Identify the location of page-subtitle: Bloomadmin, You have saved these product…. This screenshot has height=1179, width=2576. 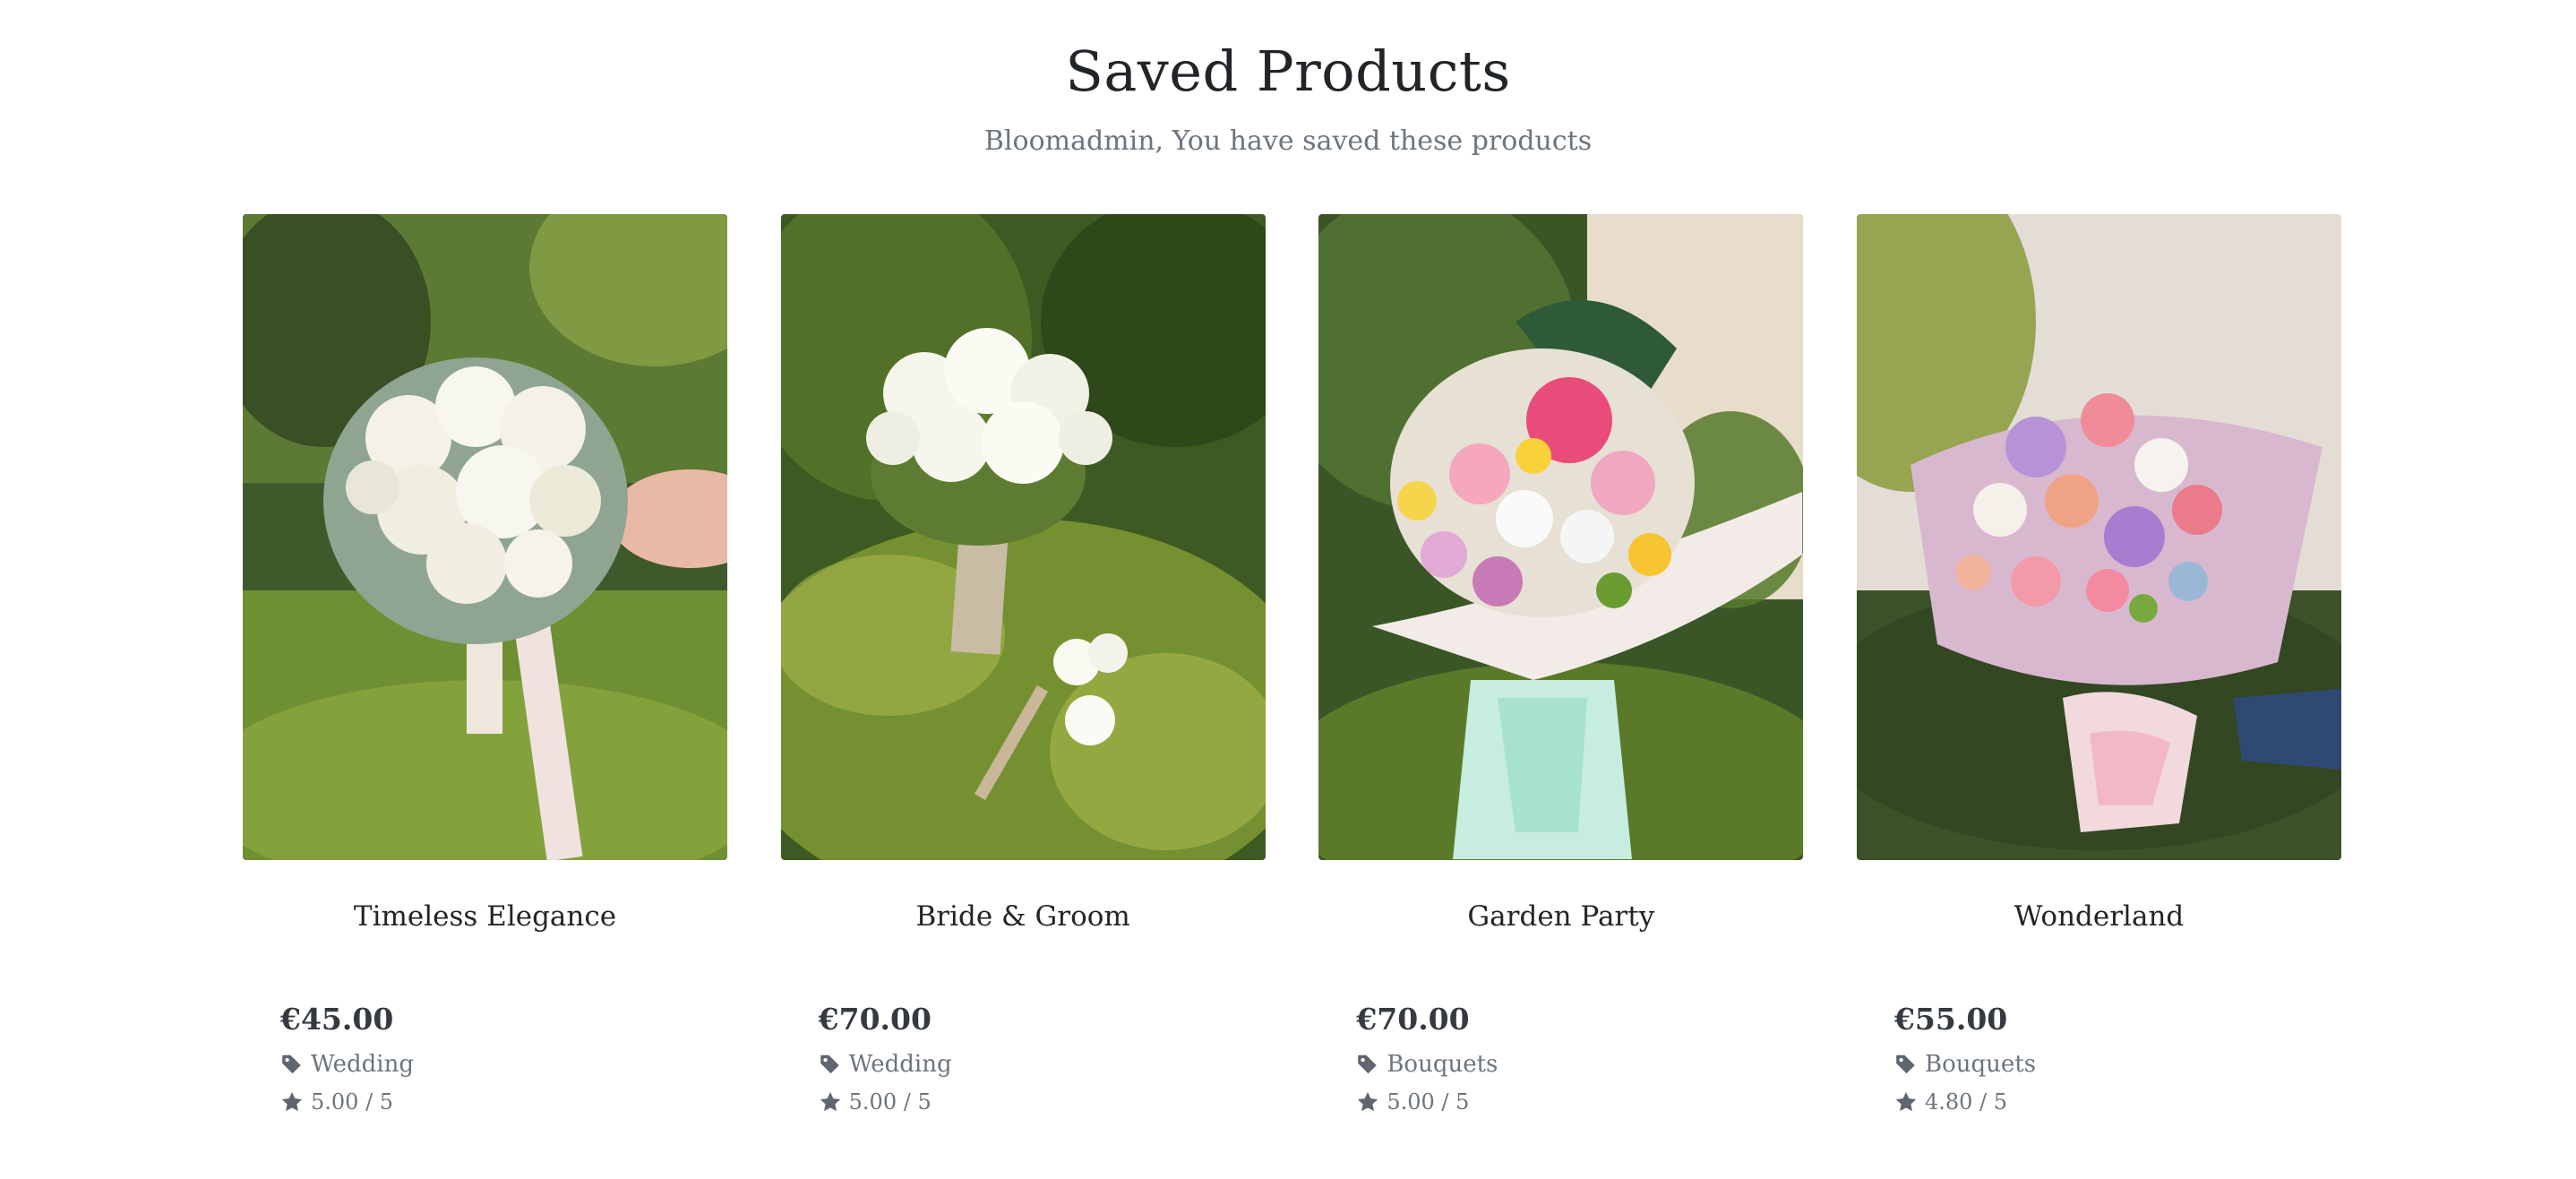
(1288, 141).